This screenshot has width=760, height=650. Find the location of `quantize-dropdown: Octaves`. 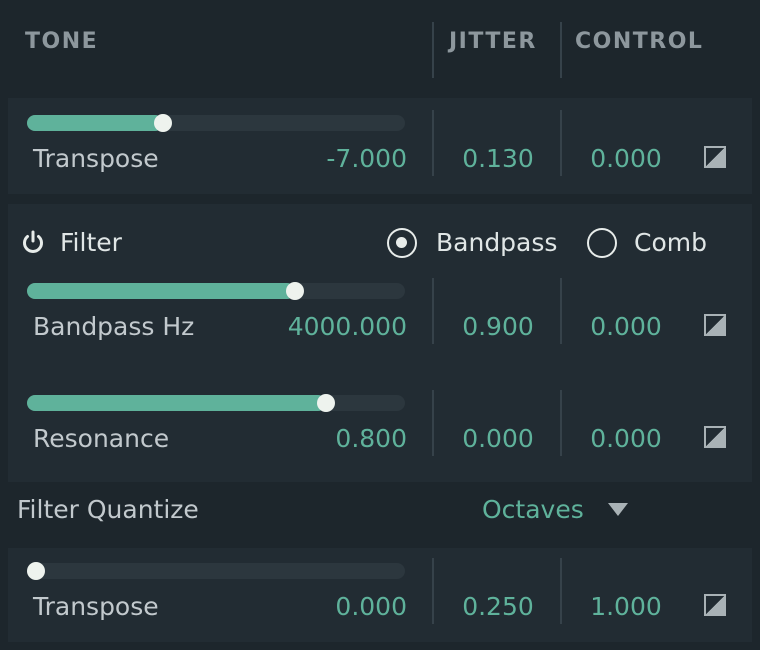

quantize-dropdown: Octaves is located at coordinates (557, 511).